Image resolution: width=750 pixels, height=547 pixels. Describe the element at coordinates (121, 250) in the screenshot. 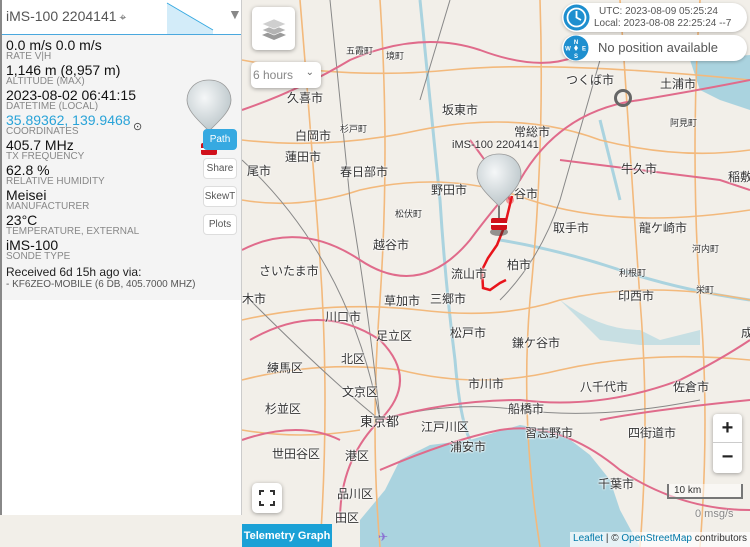

I see `telemetry-field: iMS-100 SONDE TYPE` at that location.